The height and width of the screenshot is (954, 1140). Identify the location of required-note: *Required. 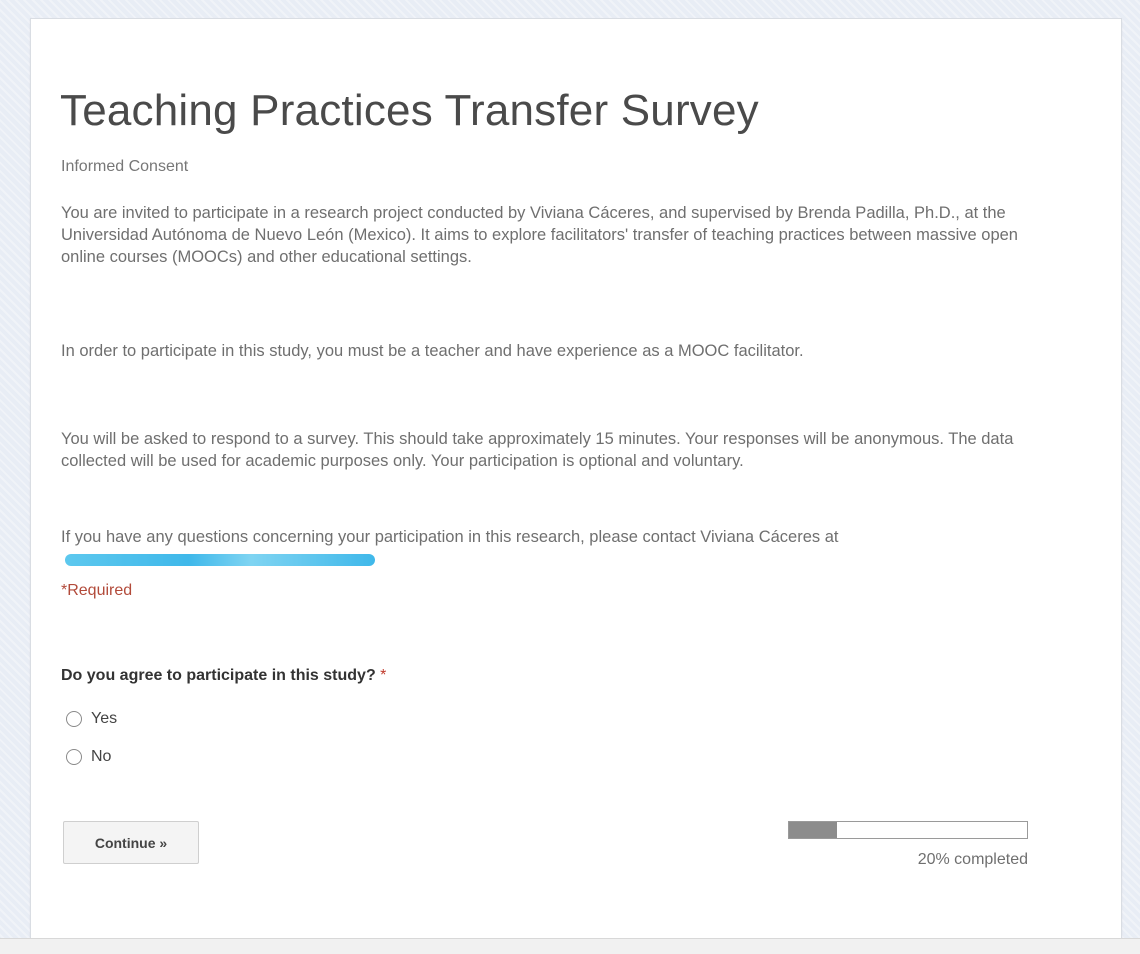
(97, 590).